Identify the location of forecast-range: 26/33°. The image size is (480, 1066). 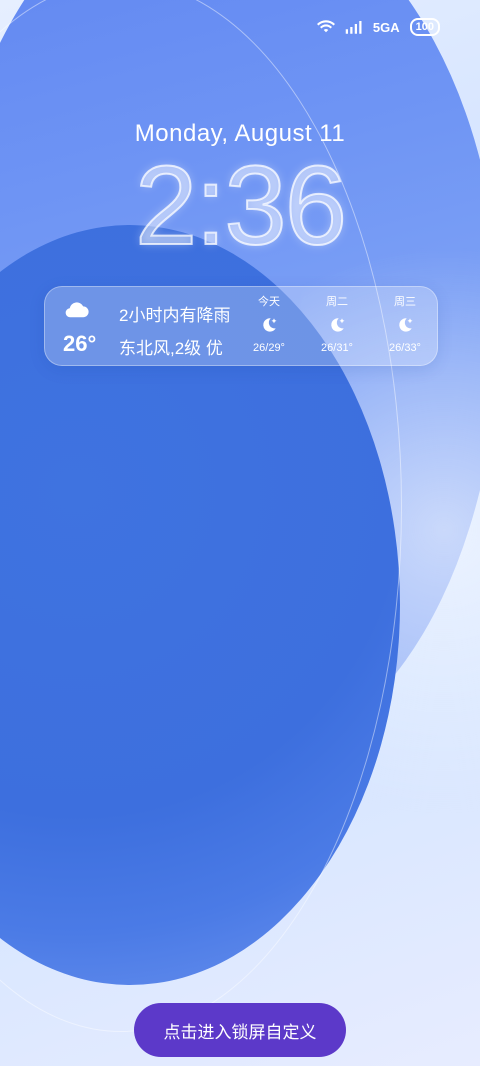
(405, 348).